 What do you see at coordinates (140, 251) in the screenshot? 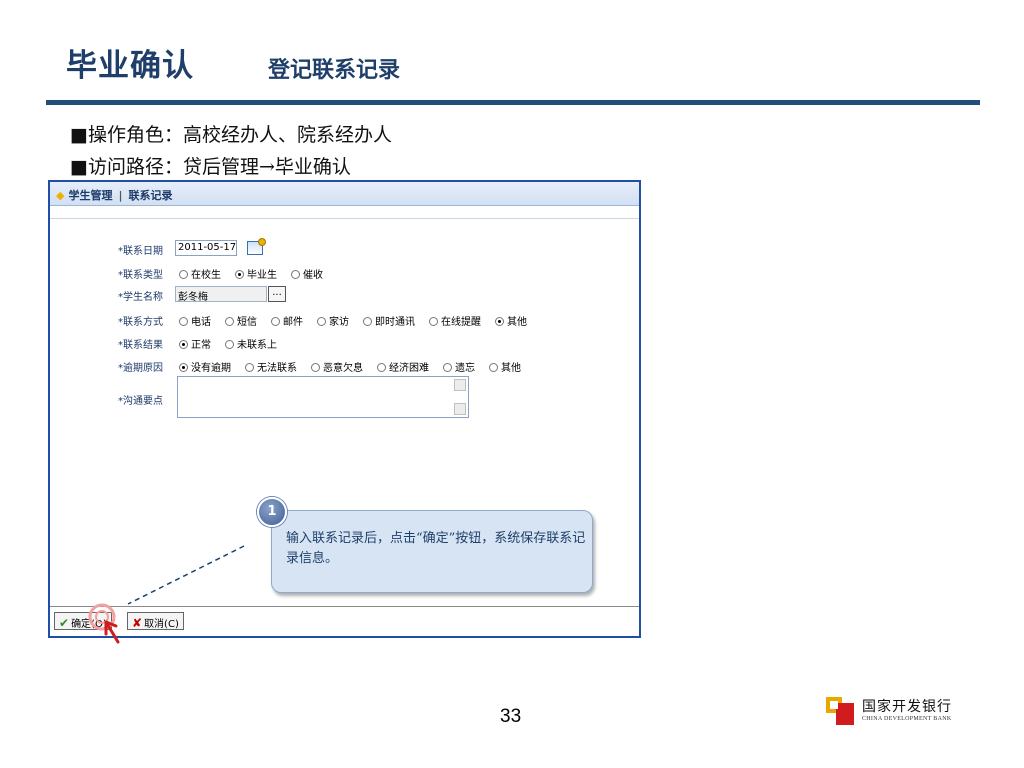
I see `contact-date-label: *联系日期` at bounding box center [140, 251].